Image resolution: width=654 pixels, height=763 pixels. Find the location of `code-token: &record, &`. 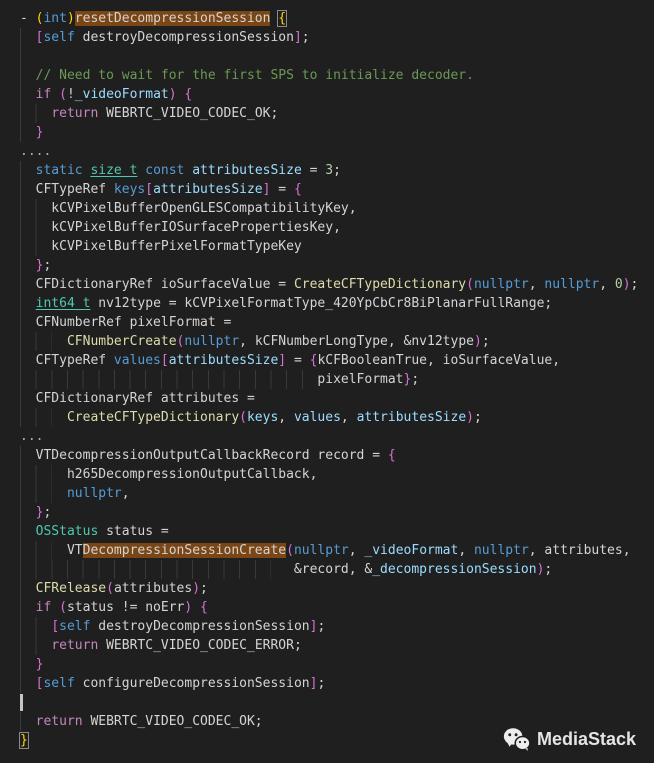

code-token: &record, & is located at coordinates (196, 569).